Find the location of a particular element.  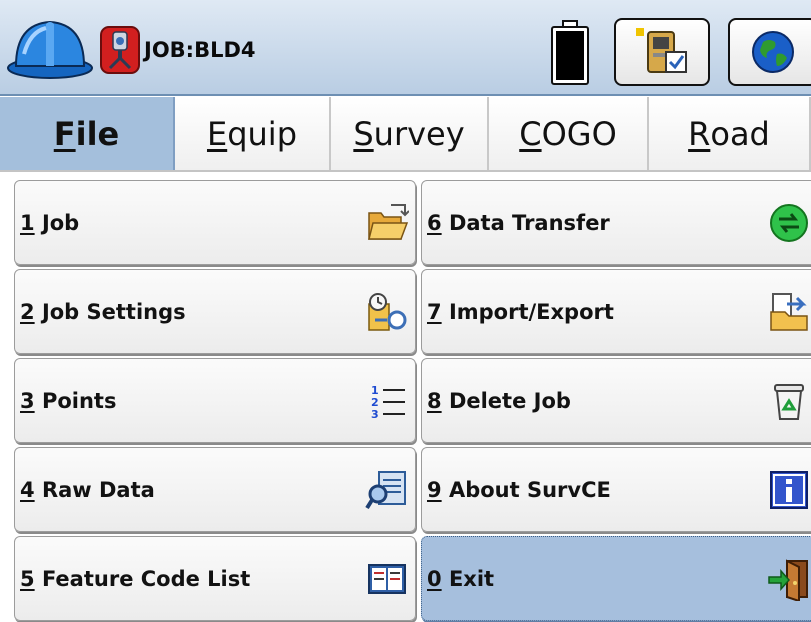

exit-button: 0 Exit is located at coordinates (616, 578).